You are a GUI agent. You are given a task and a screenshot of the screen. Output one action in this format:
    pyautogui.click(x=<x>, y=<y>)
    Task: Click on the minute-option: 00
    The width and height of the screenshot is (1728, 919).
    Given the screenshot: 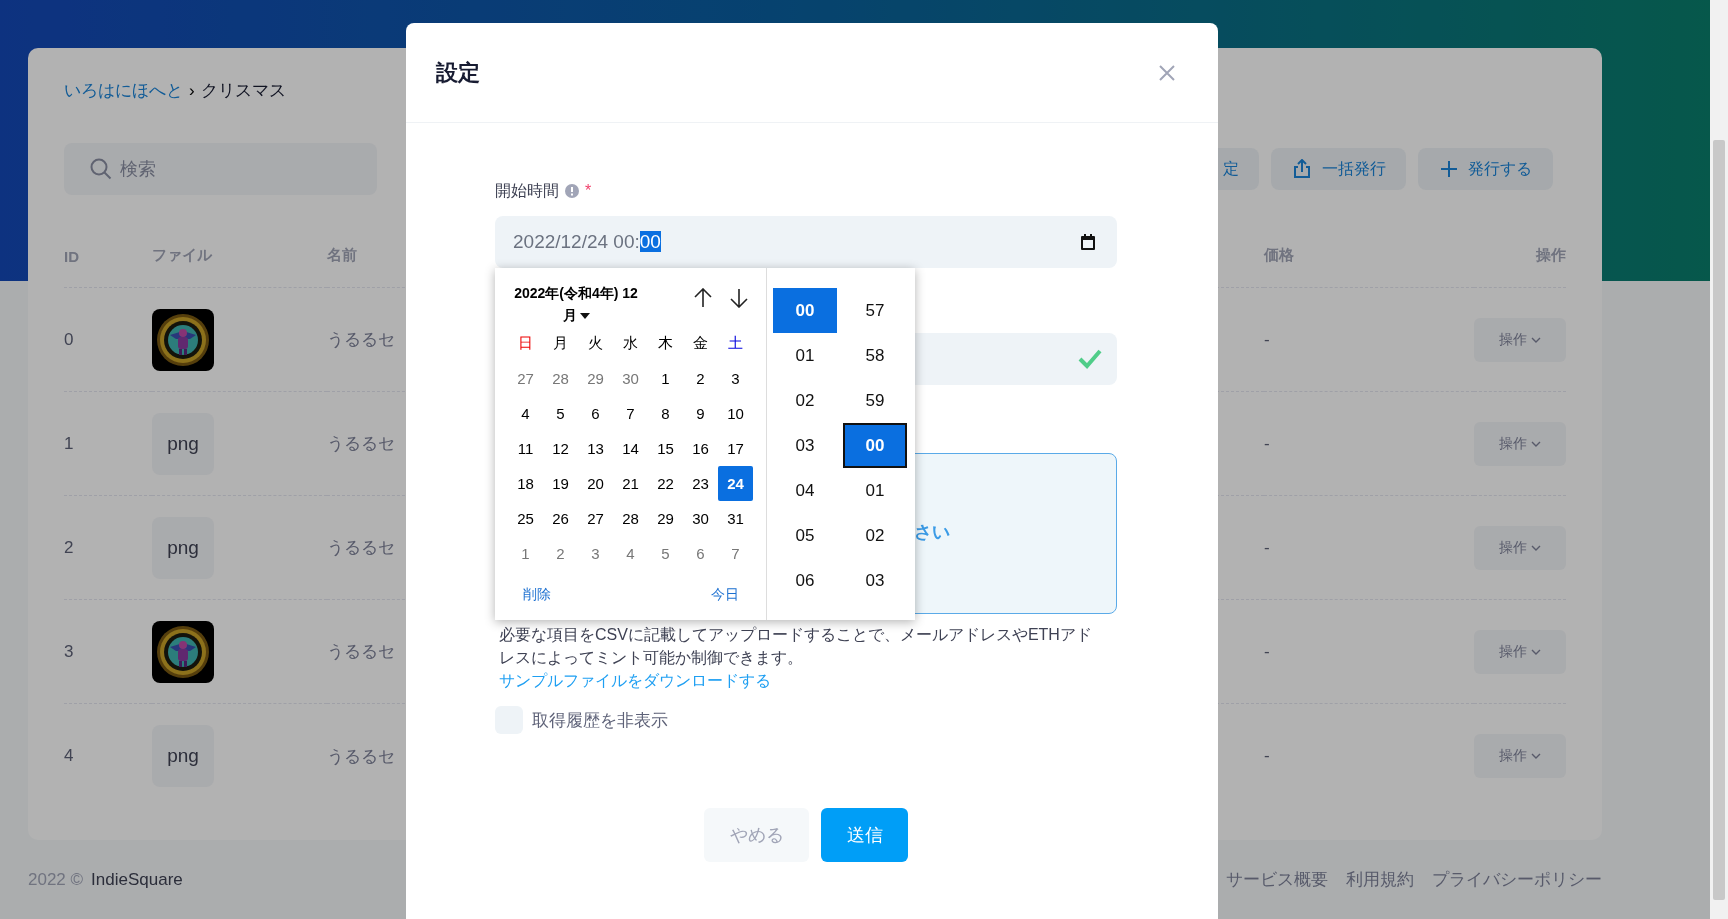 What is the action you would take?
    pyautogui.click(x=875, y=445)
    